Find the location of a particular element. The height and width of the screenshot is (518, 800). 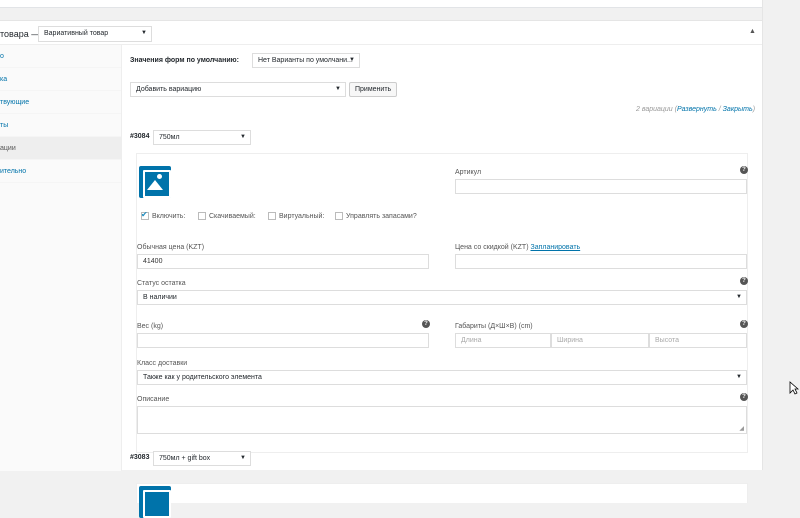

shipping-class-value: Также как у родительского элемента is located at coordinates (202, 377).